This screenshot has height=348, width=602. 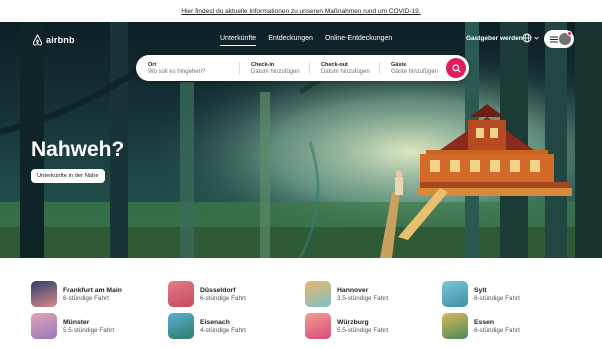 I want to click on logo-text: airbnb, so click(x=60, y=40).